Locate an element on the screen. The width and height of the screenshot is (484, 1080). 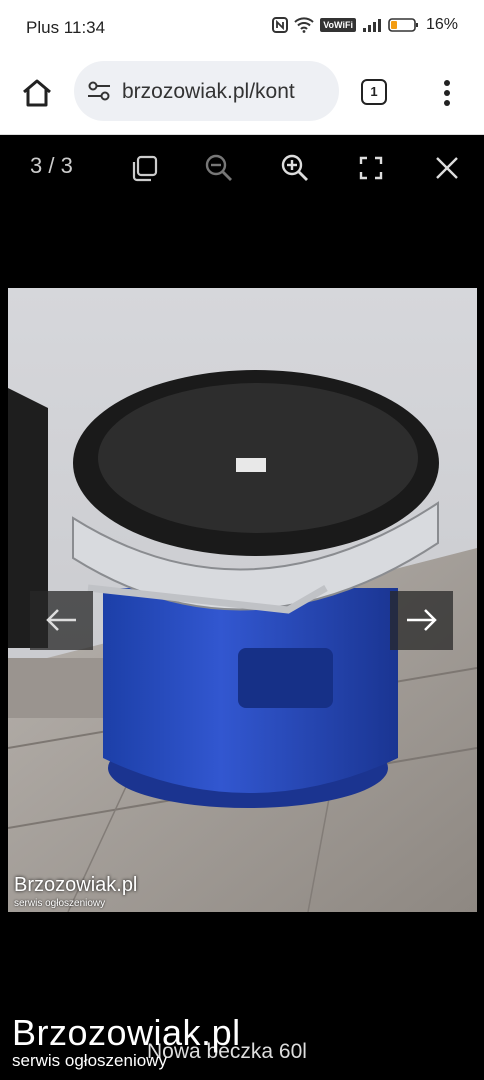
tab-switcher-button: 1 is located at coordinates (374, 92).